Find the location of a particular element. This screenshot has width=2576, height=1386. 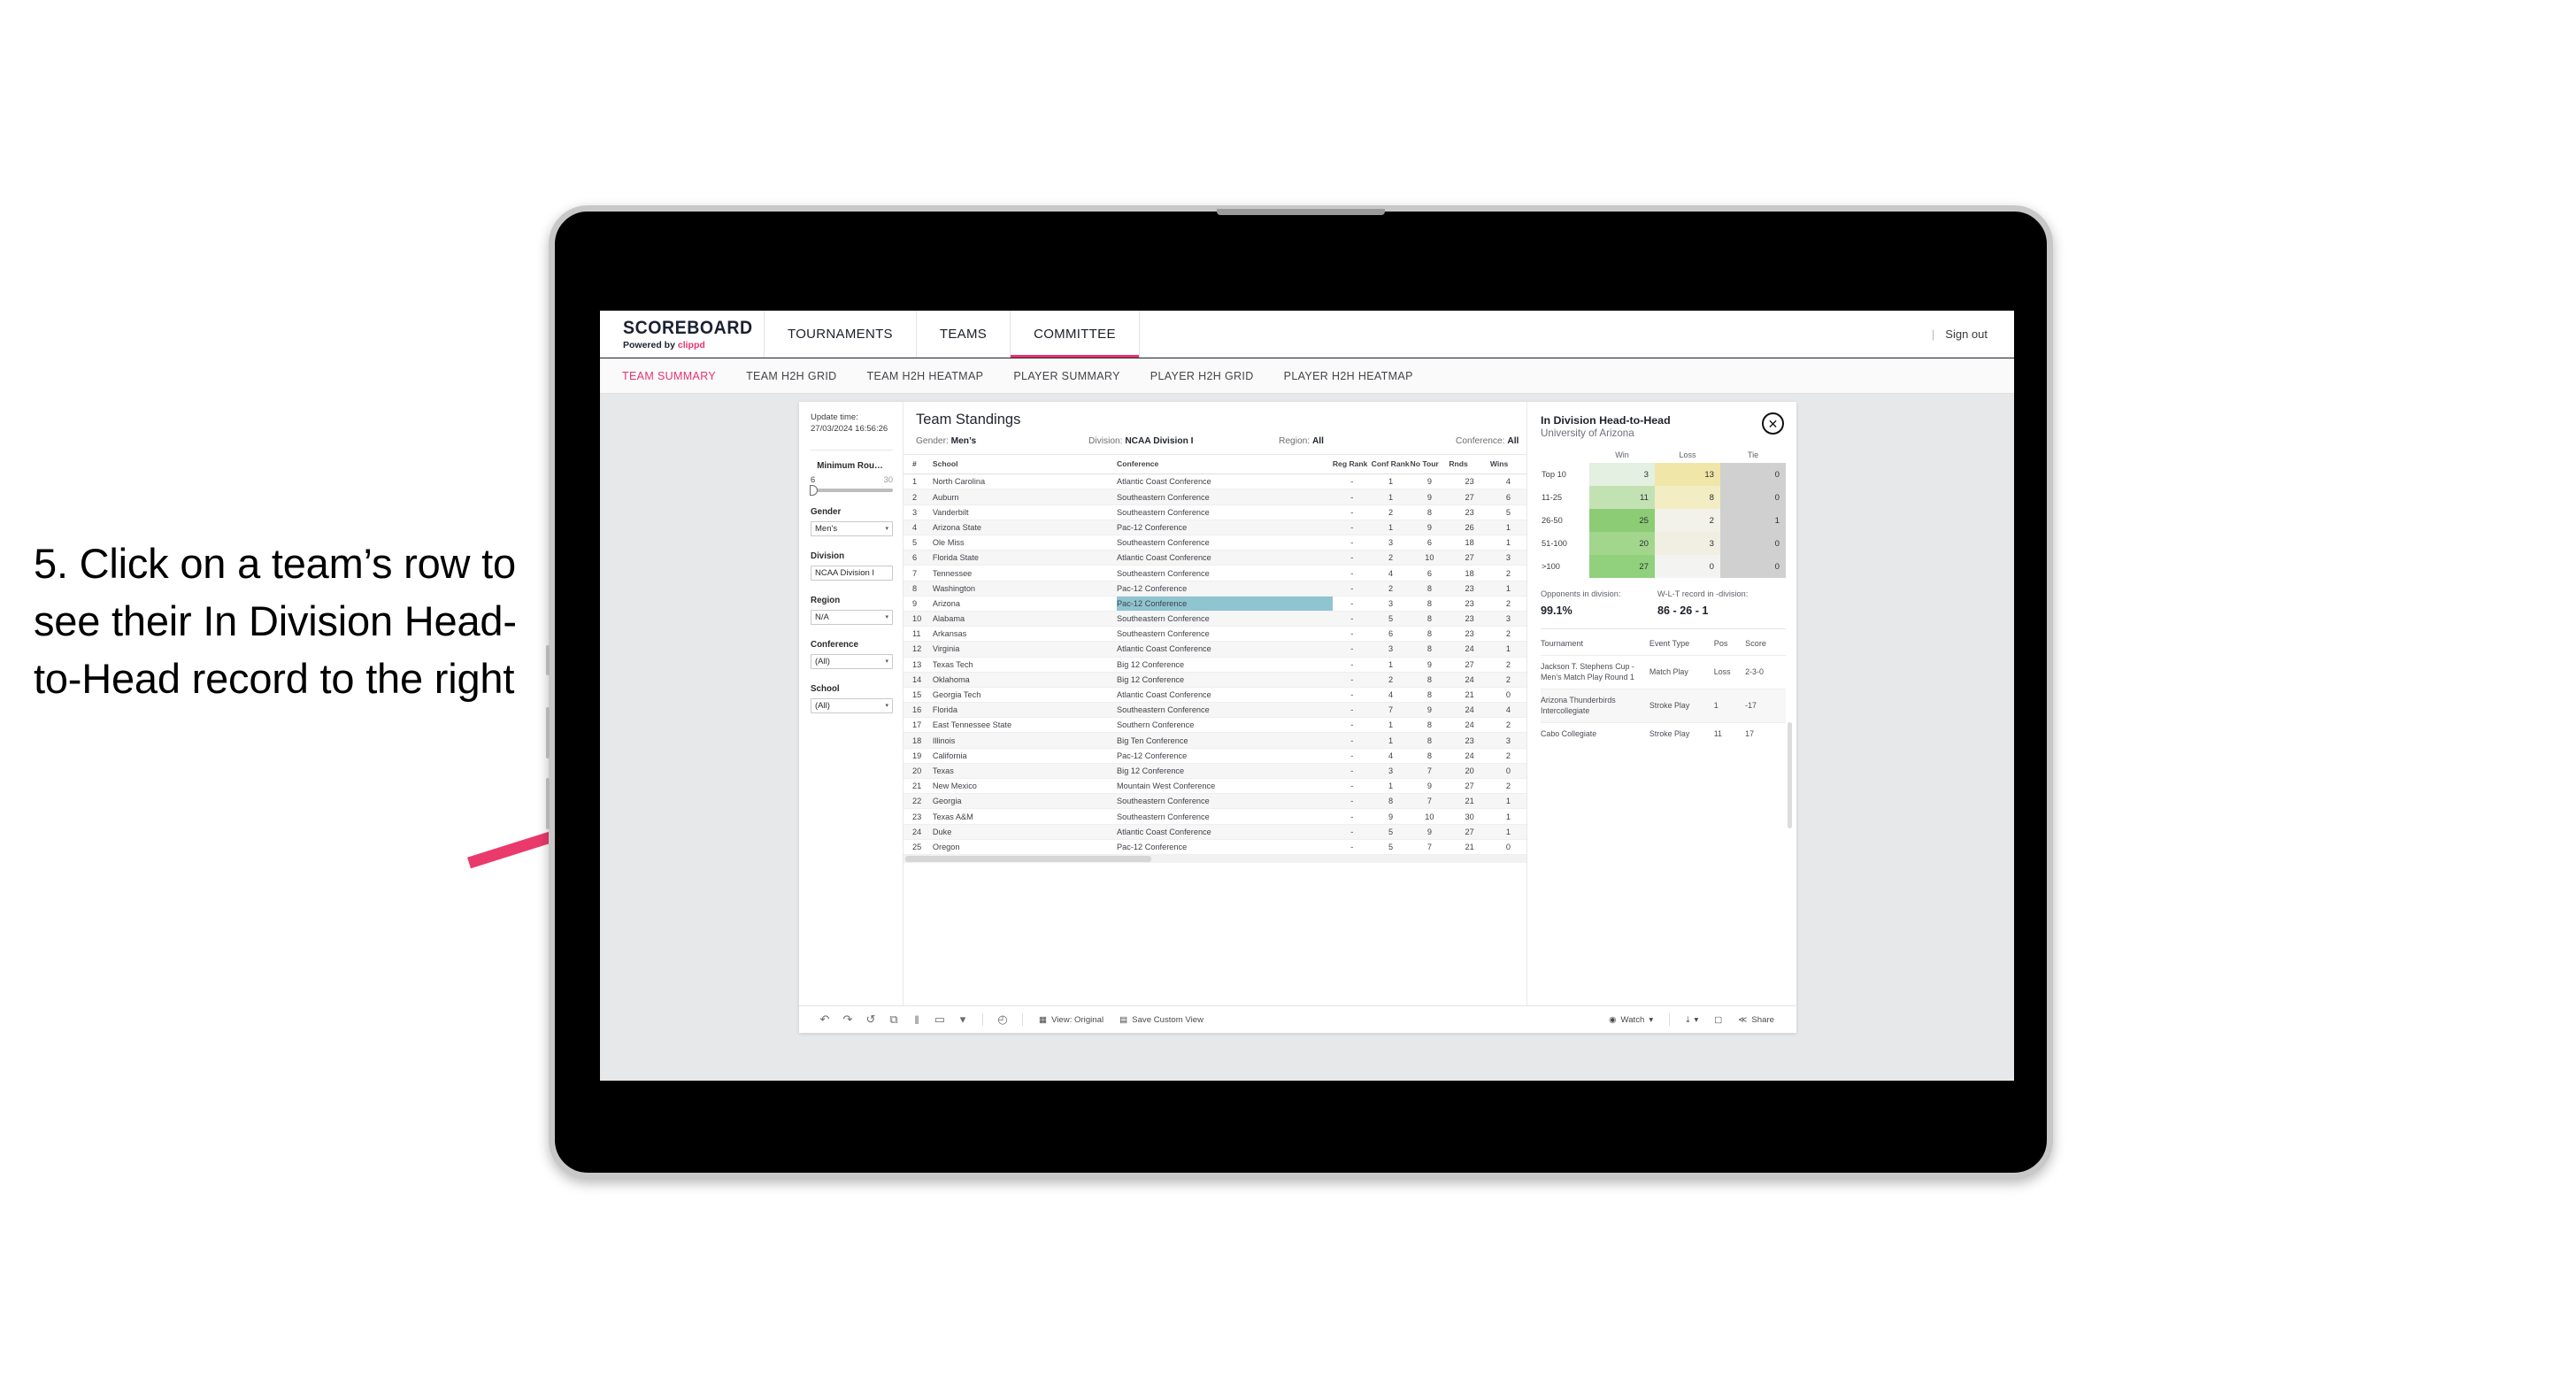

table-row: 25 Oregon Pac-12 Conference -5 7 21 0 is located at coordinates (1215, 847).